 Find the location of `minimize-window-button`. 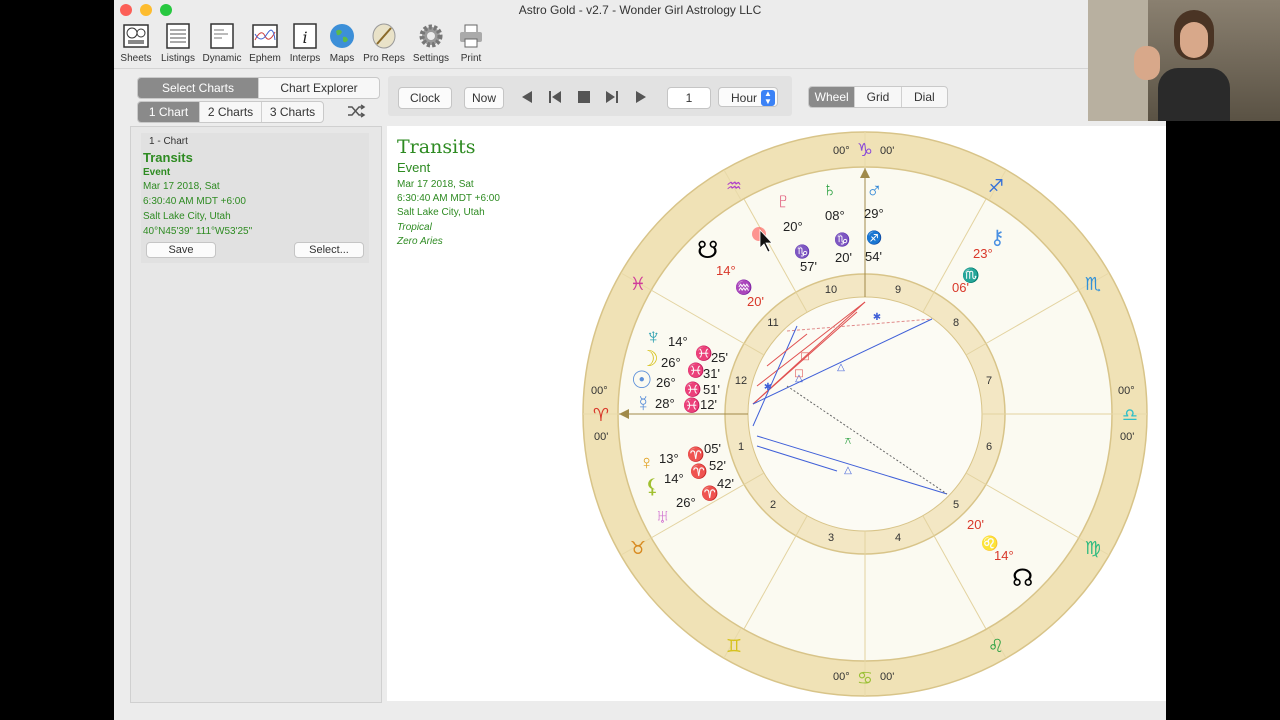

minimize-window-button is located at coordinates (146, 10).